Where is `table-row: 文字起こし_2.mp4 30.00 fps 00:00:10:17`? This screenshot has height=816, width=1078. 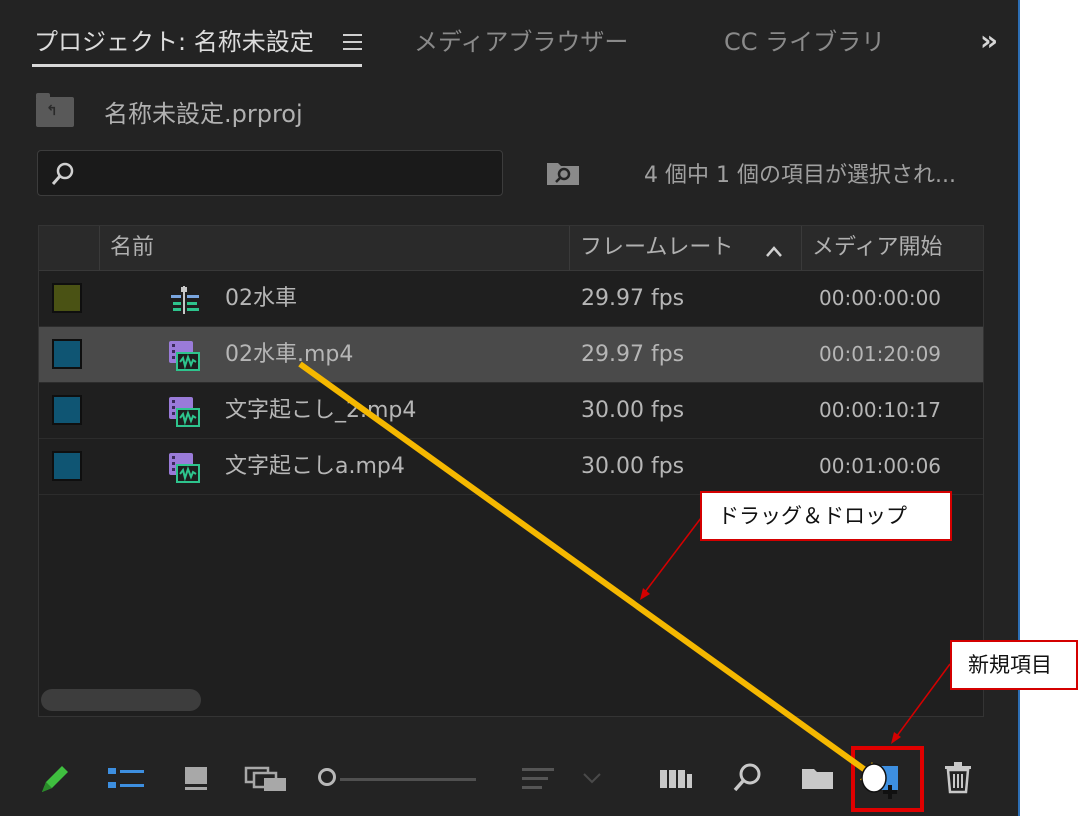
table-row: 文字起こし_2.mp4 30.00 fps 00:00:10:17 is located at coordinates (511, 411).